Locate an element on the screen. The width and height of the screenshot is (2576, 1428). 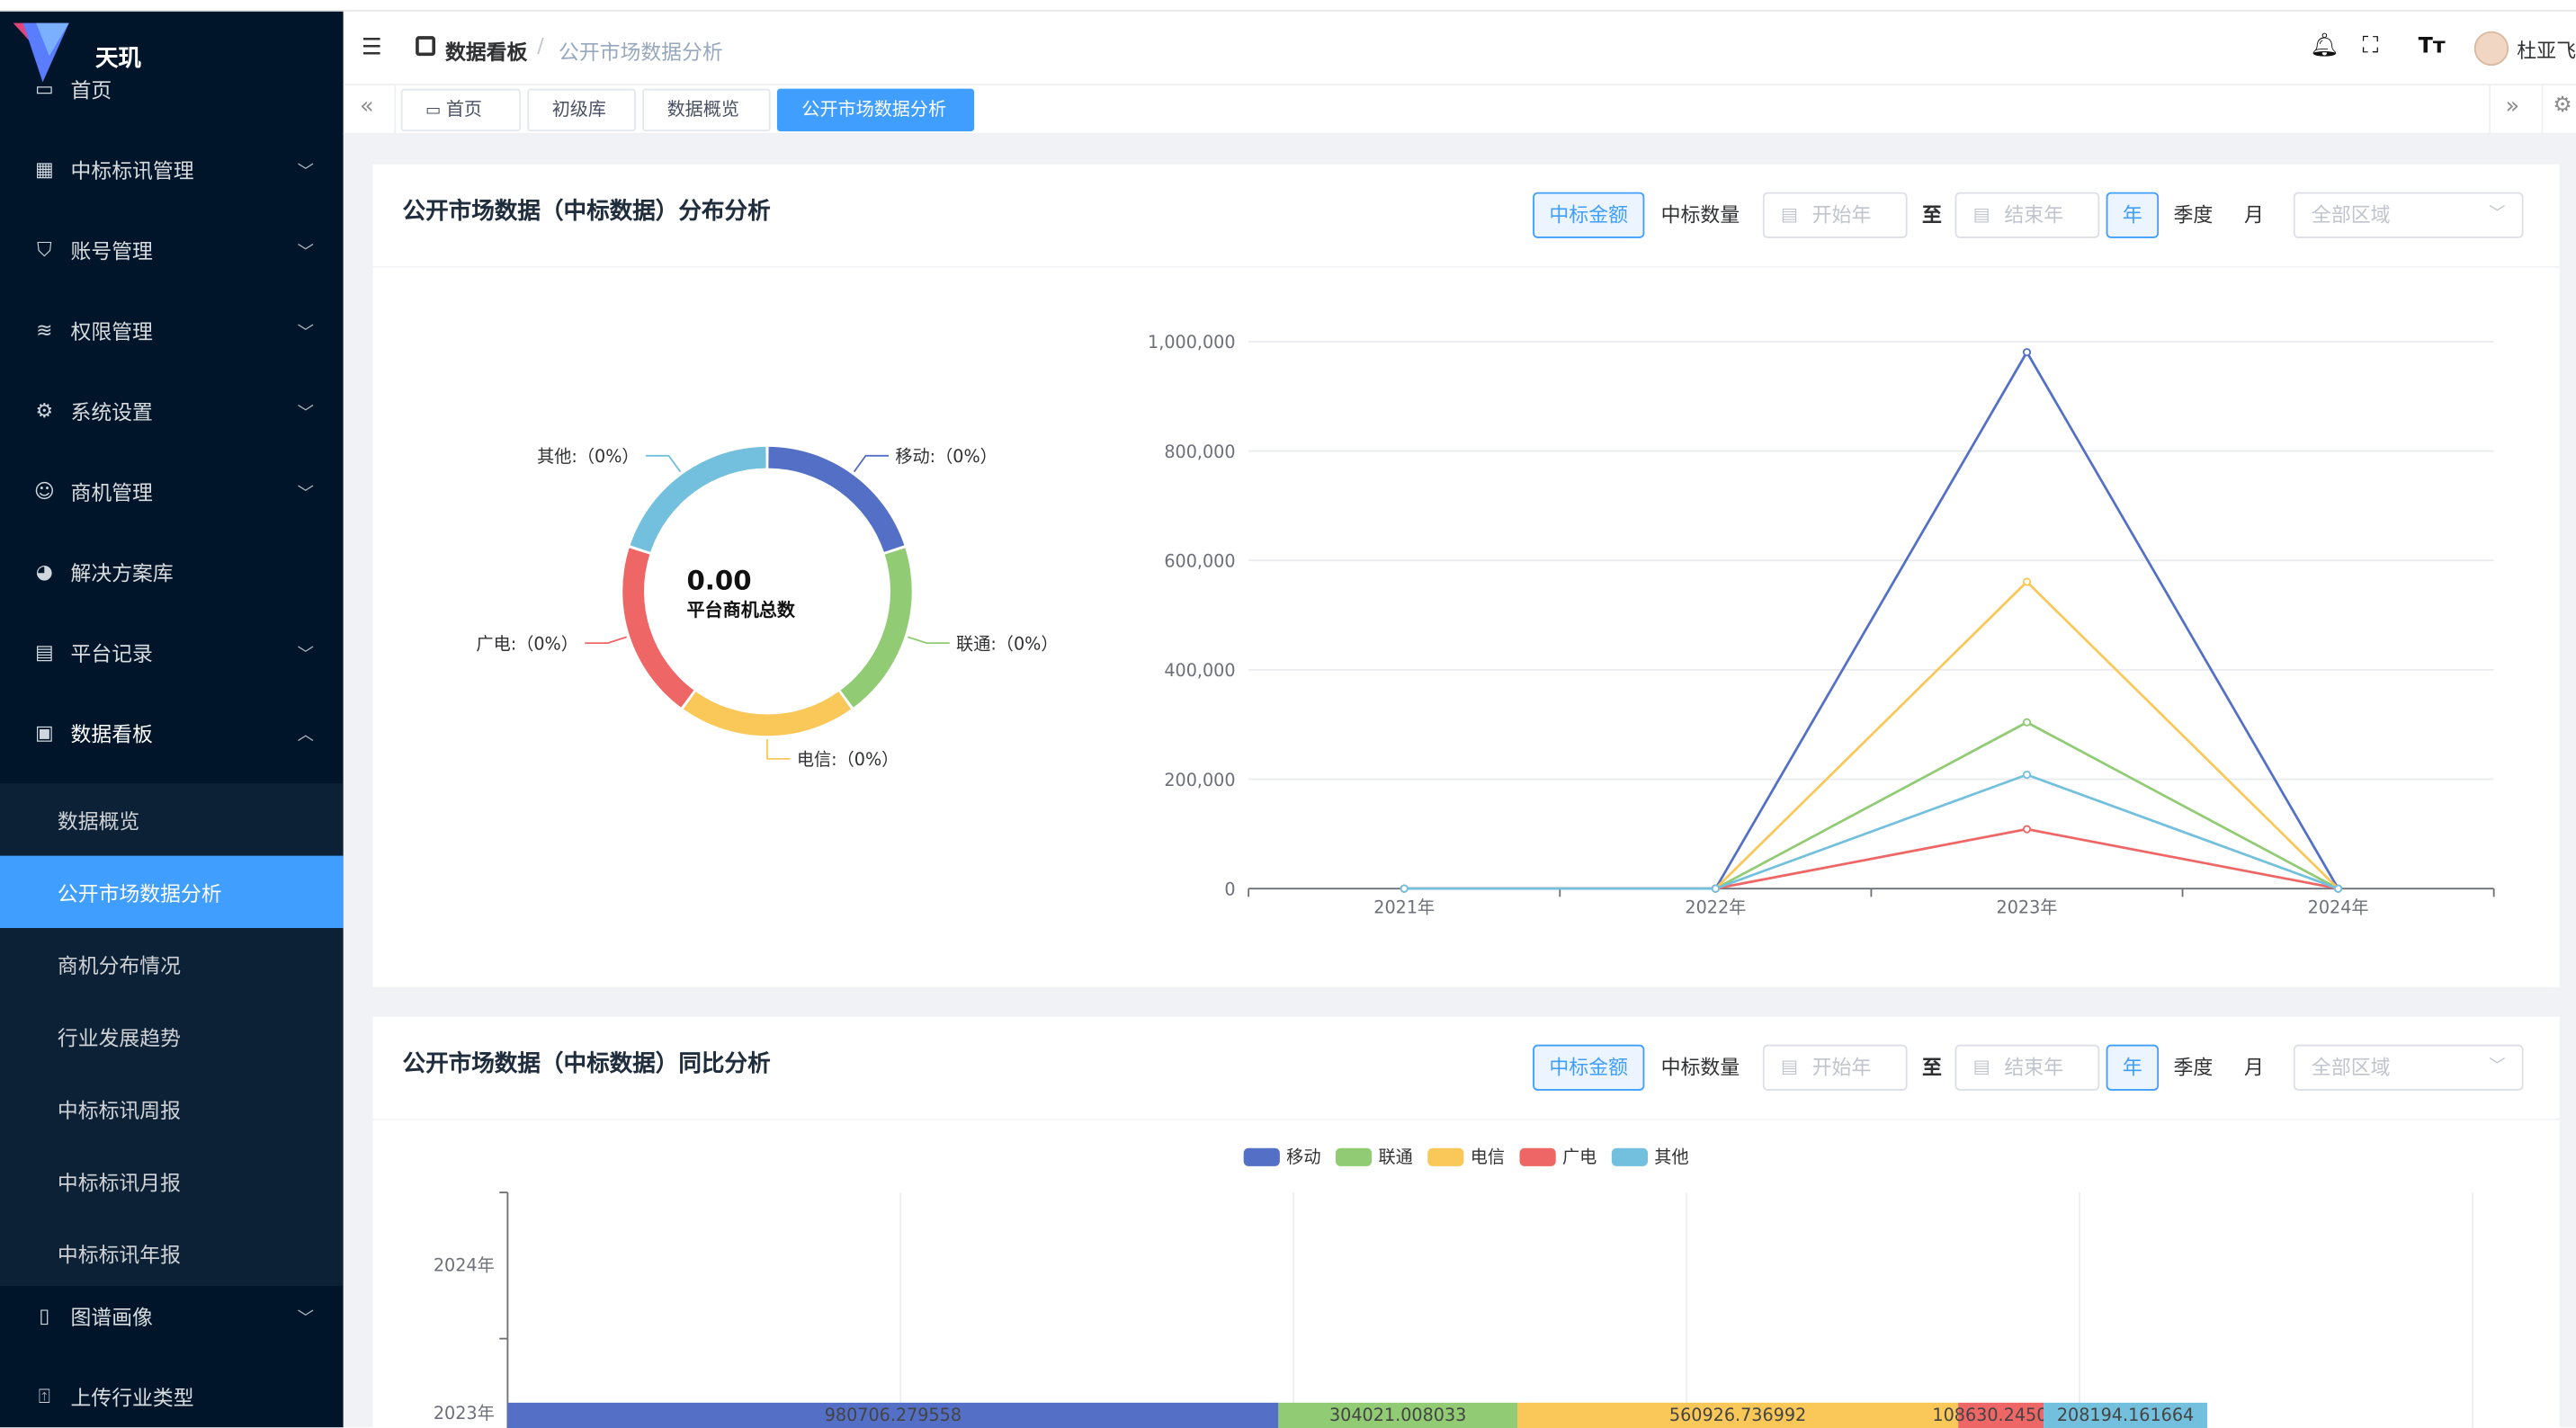
sidebar-item-home: ▭ 首页 is located at coordinates (172, 89).